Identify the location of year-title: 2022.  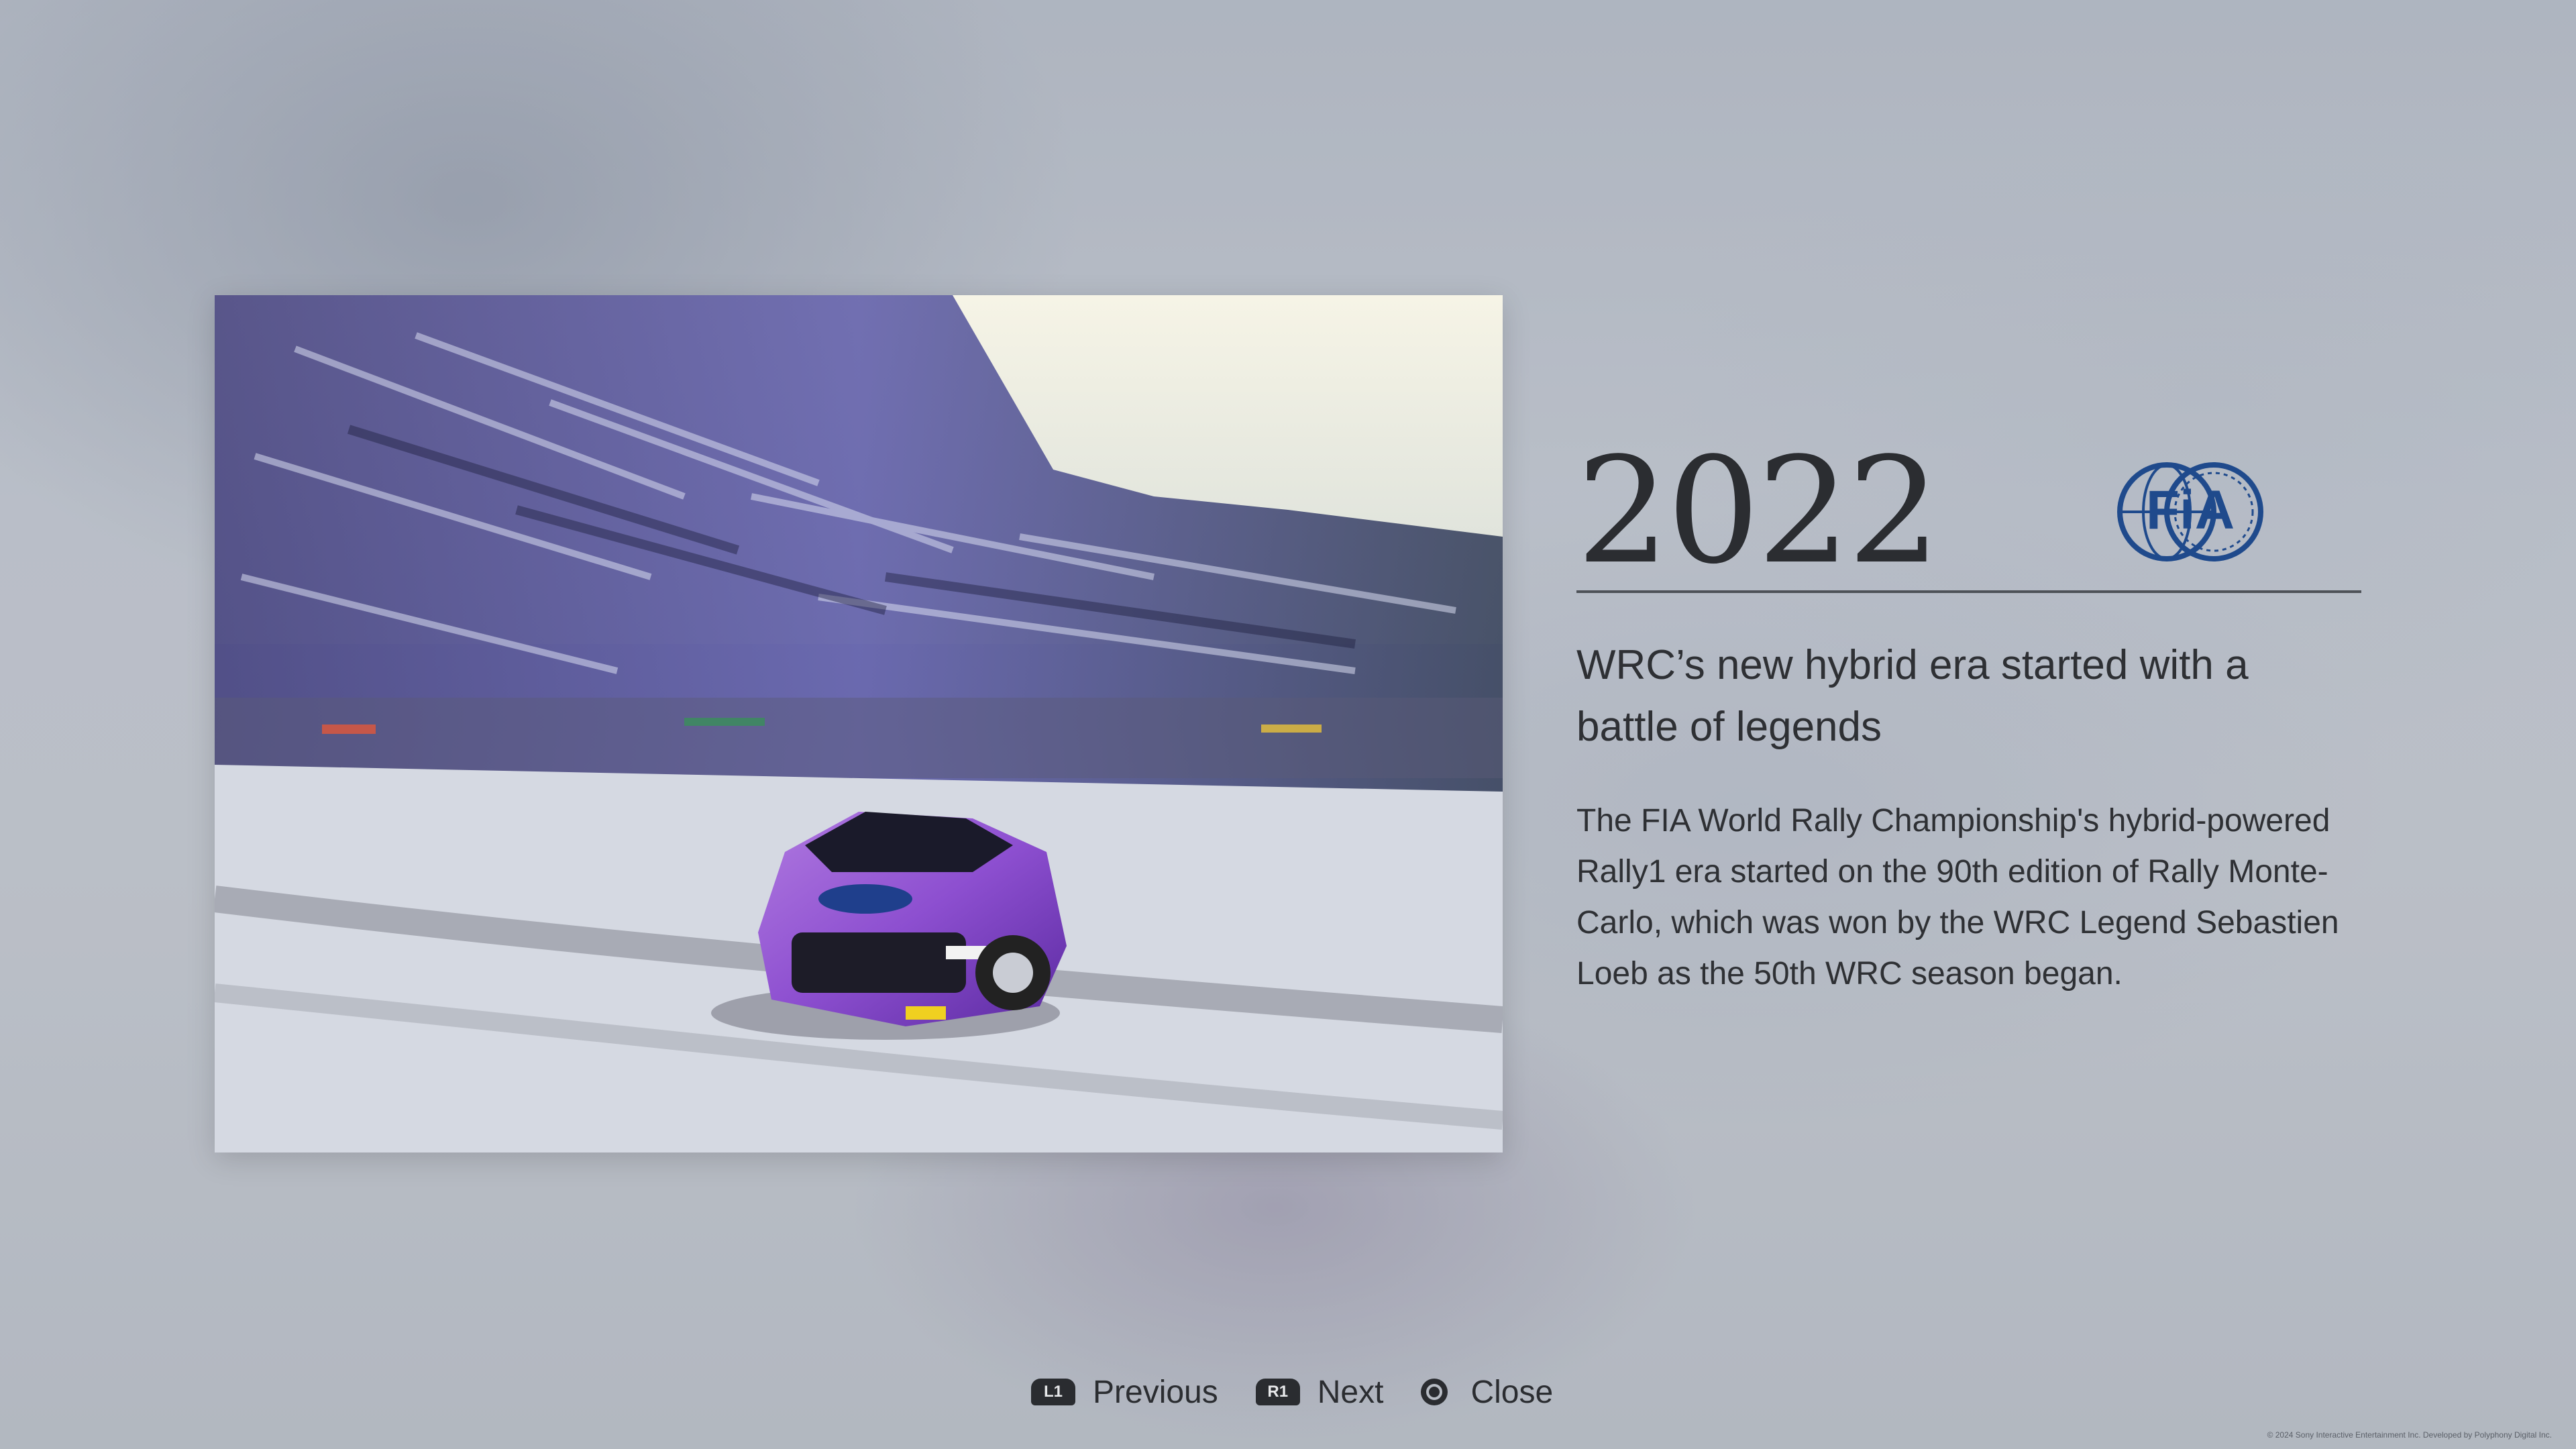
(1758, 511).